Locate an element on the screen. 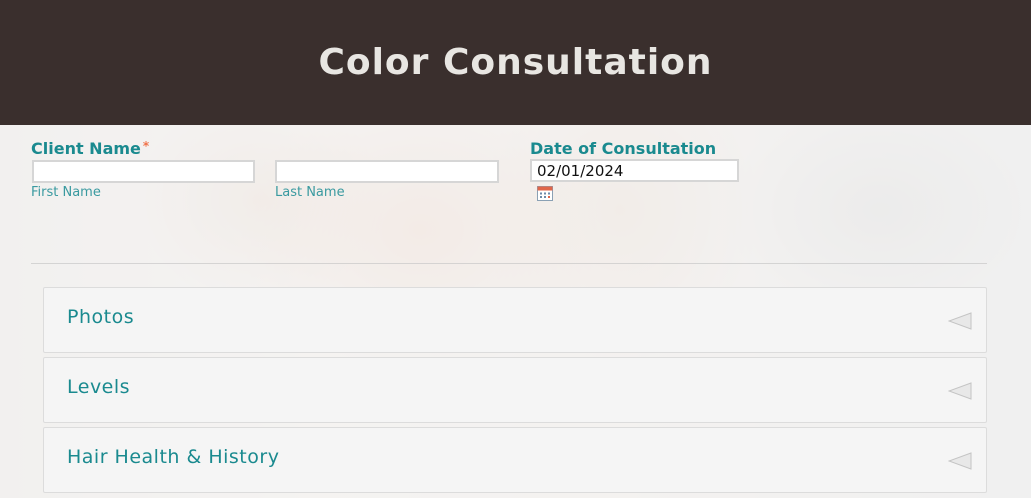 This screenshot has height=498, width=1031. first-name-input is located at coordinates (143, 171).